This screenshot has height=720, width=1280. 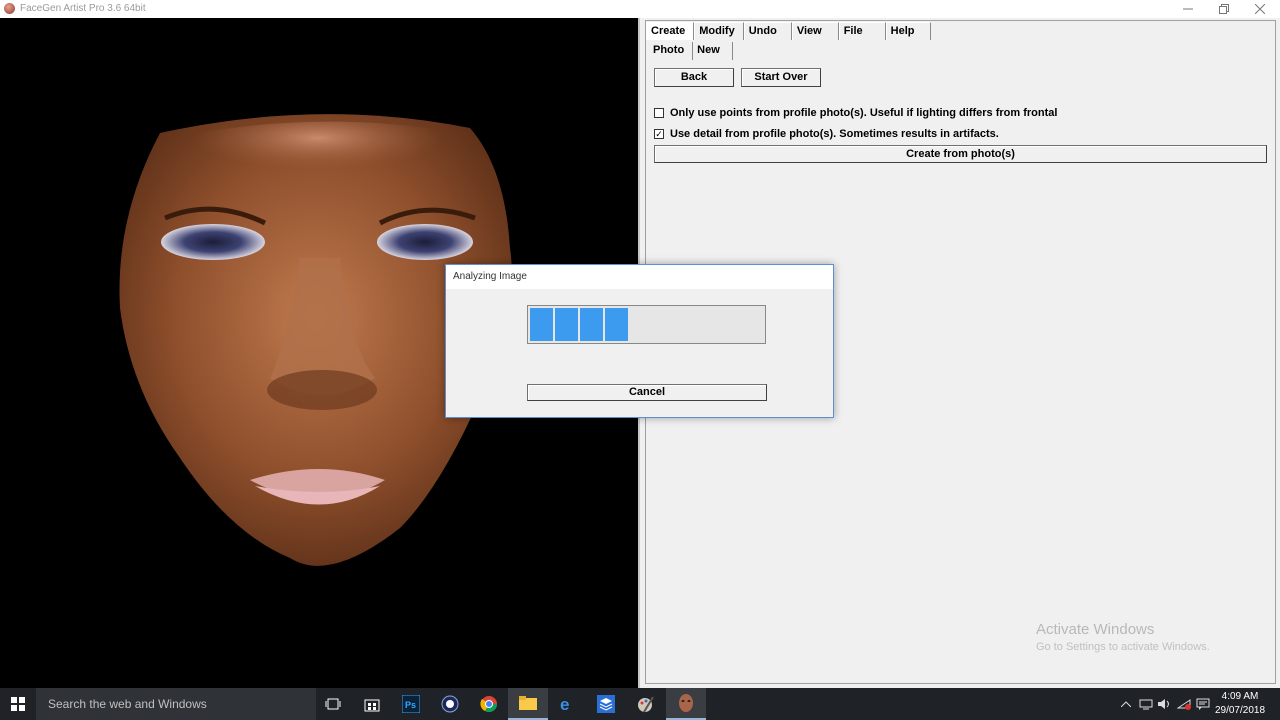 I want to click on tab-create: Create, so click(x=670, y=31).